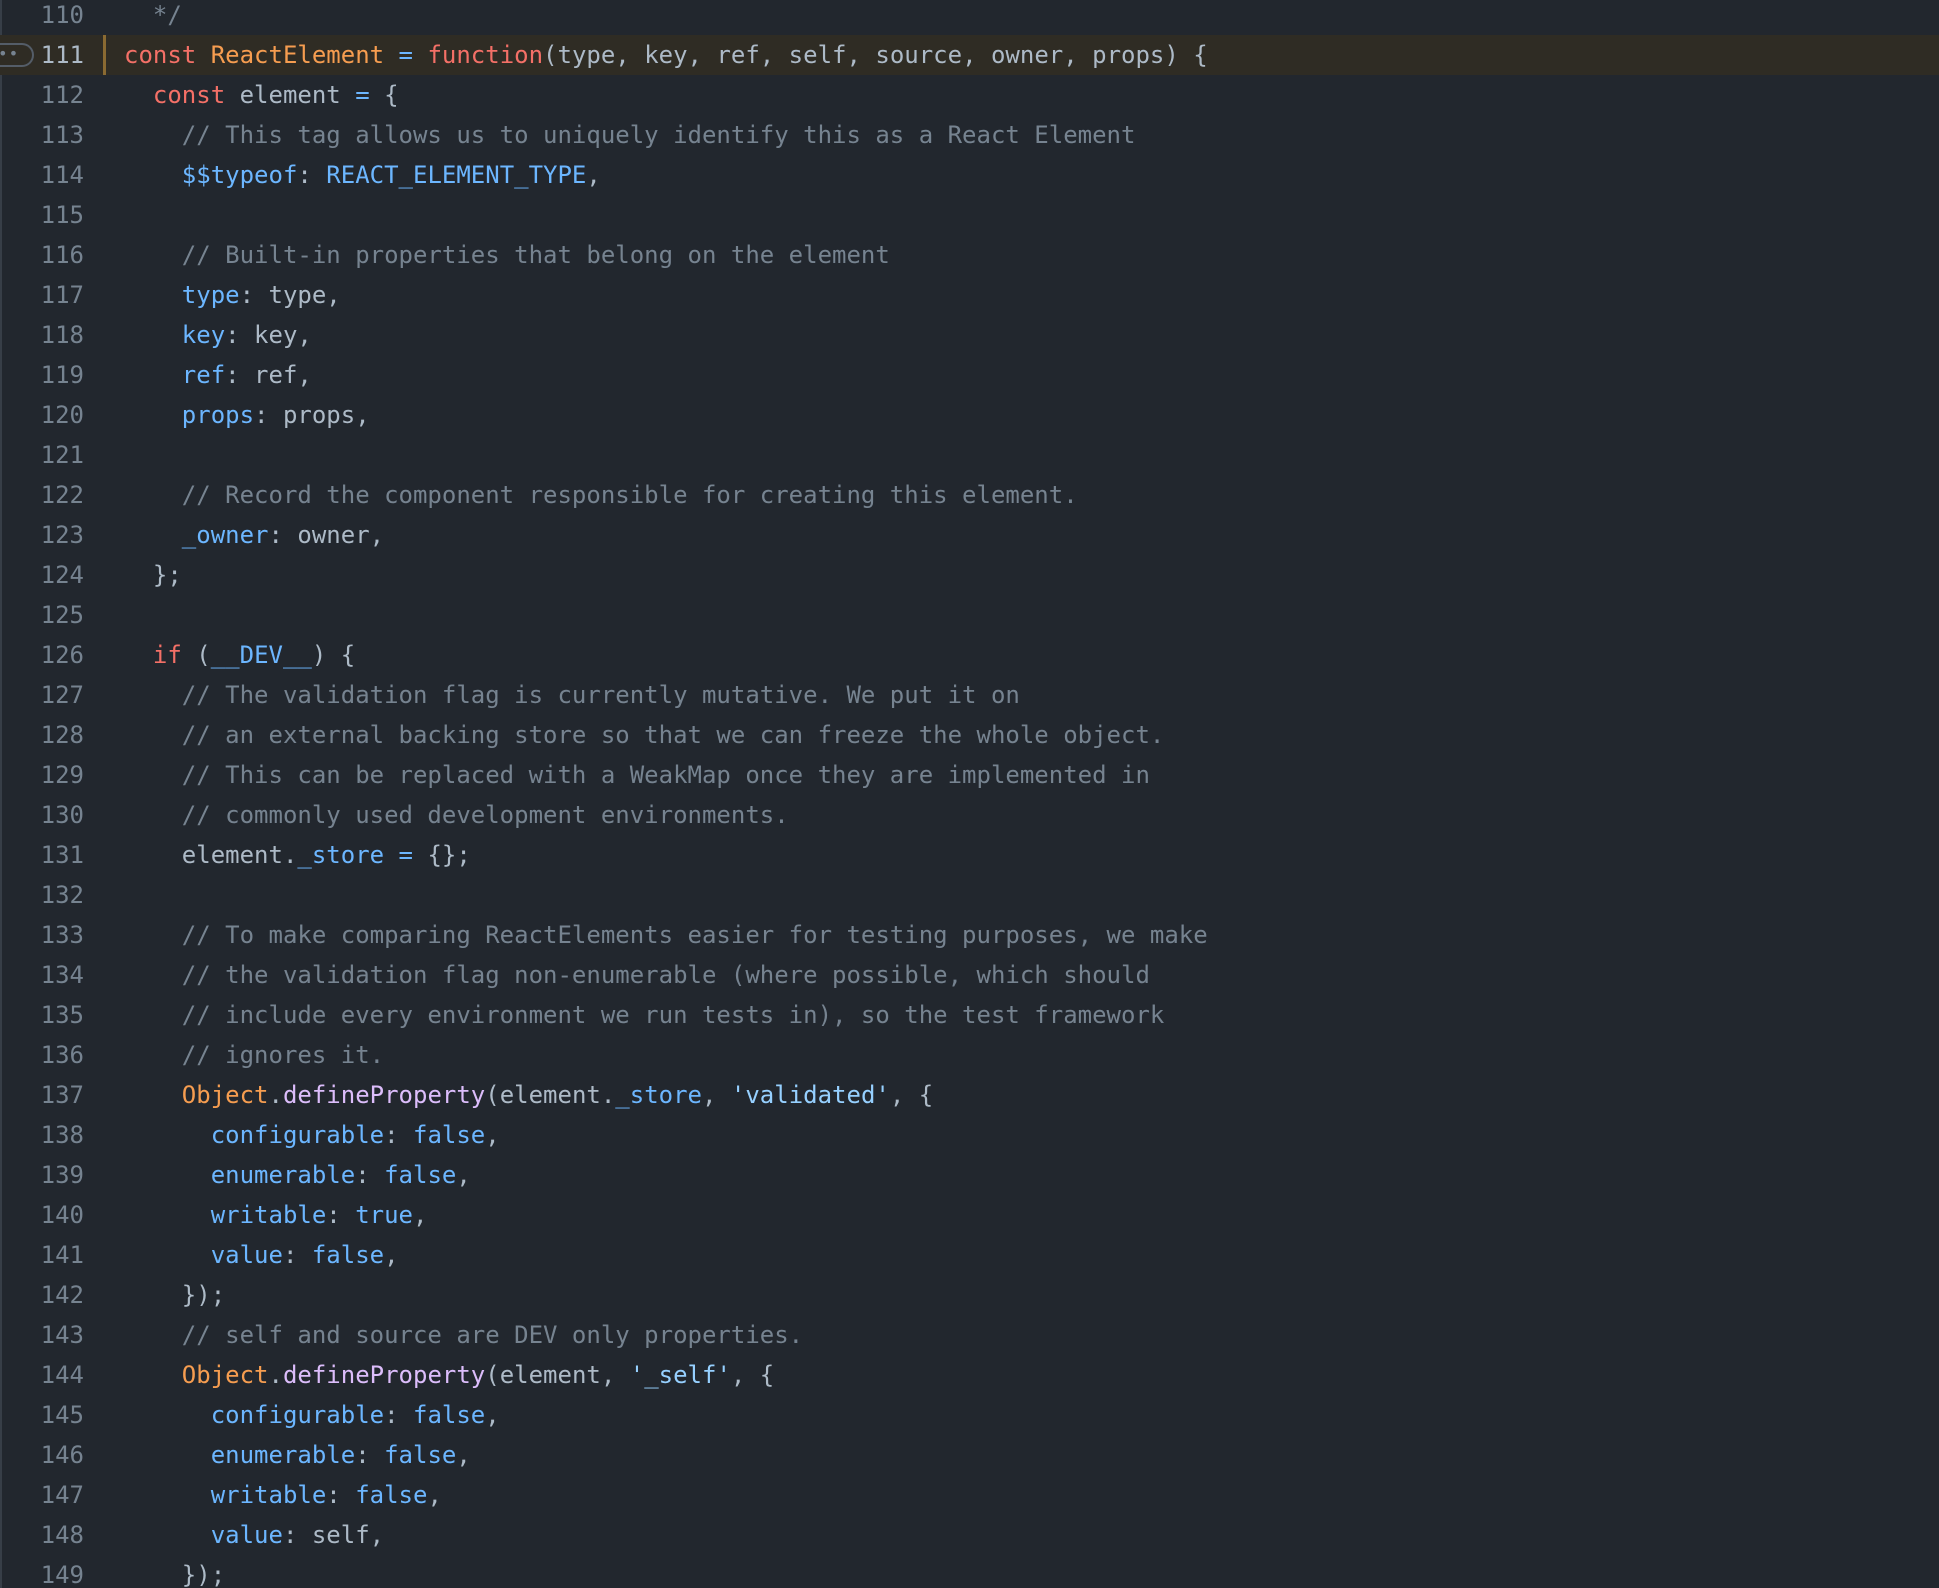 This screenshot has height=1588, width=1939. Describe the element at coordinates (485, 55) in the screenshot. I see `code-token: function` at that location.